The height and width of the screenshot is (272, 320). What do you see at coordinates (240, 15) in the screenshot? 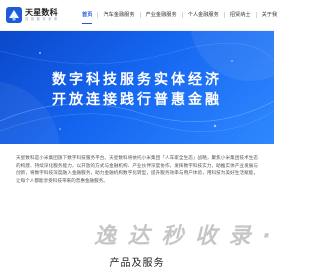
I see `nav-item-careers: 招贤纳士` at bounding box center [240, 15].